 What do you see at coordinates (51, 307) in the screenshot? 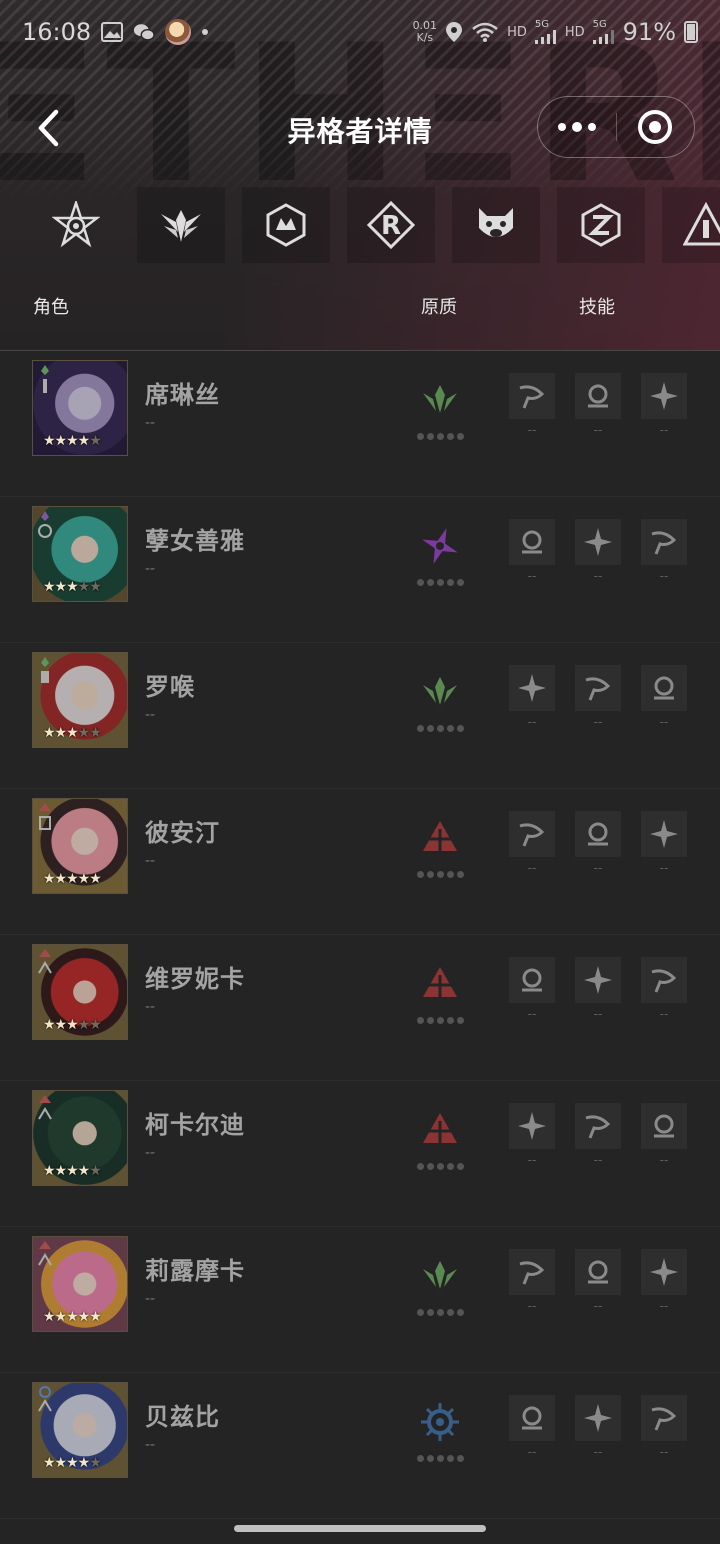
I see `column-role: 角色` at bounding box center [51, 307].